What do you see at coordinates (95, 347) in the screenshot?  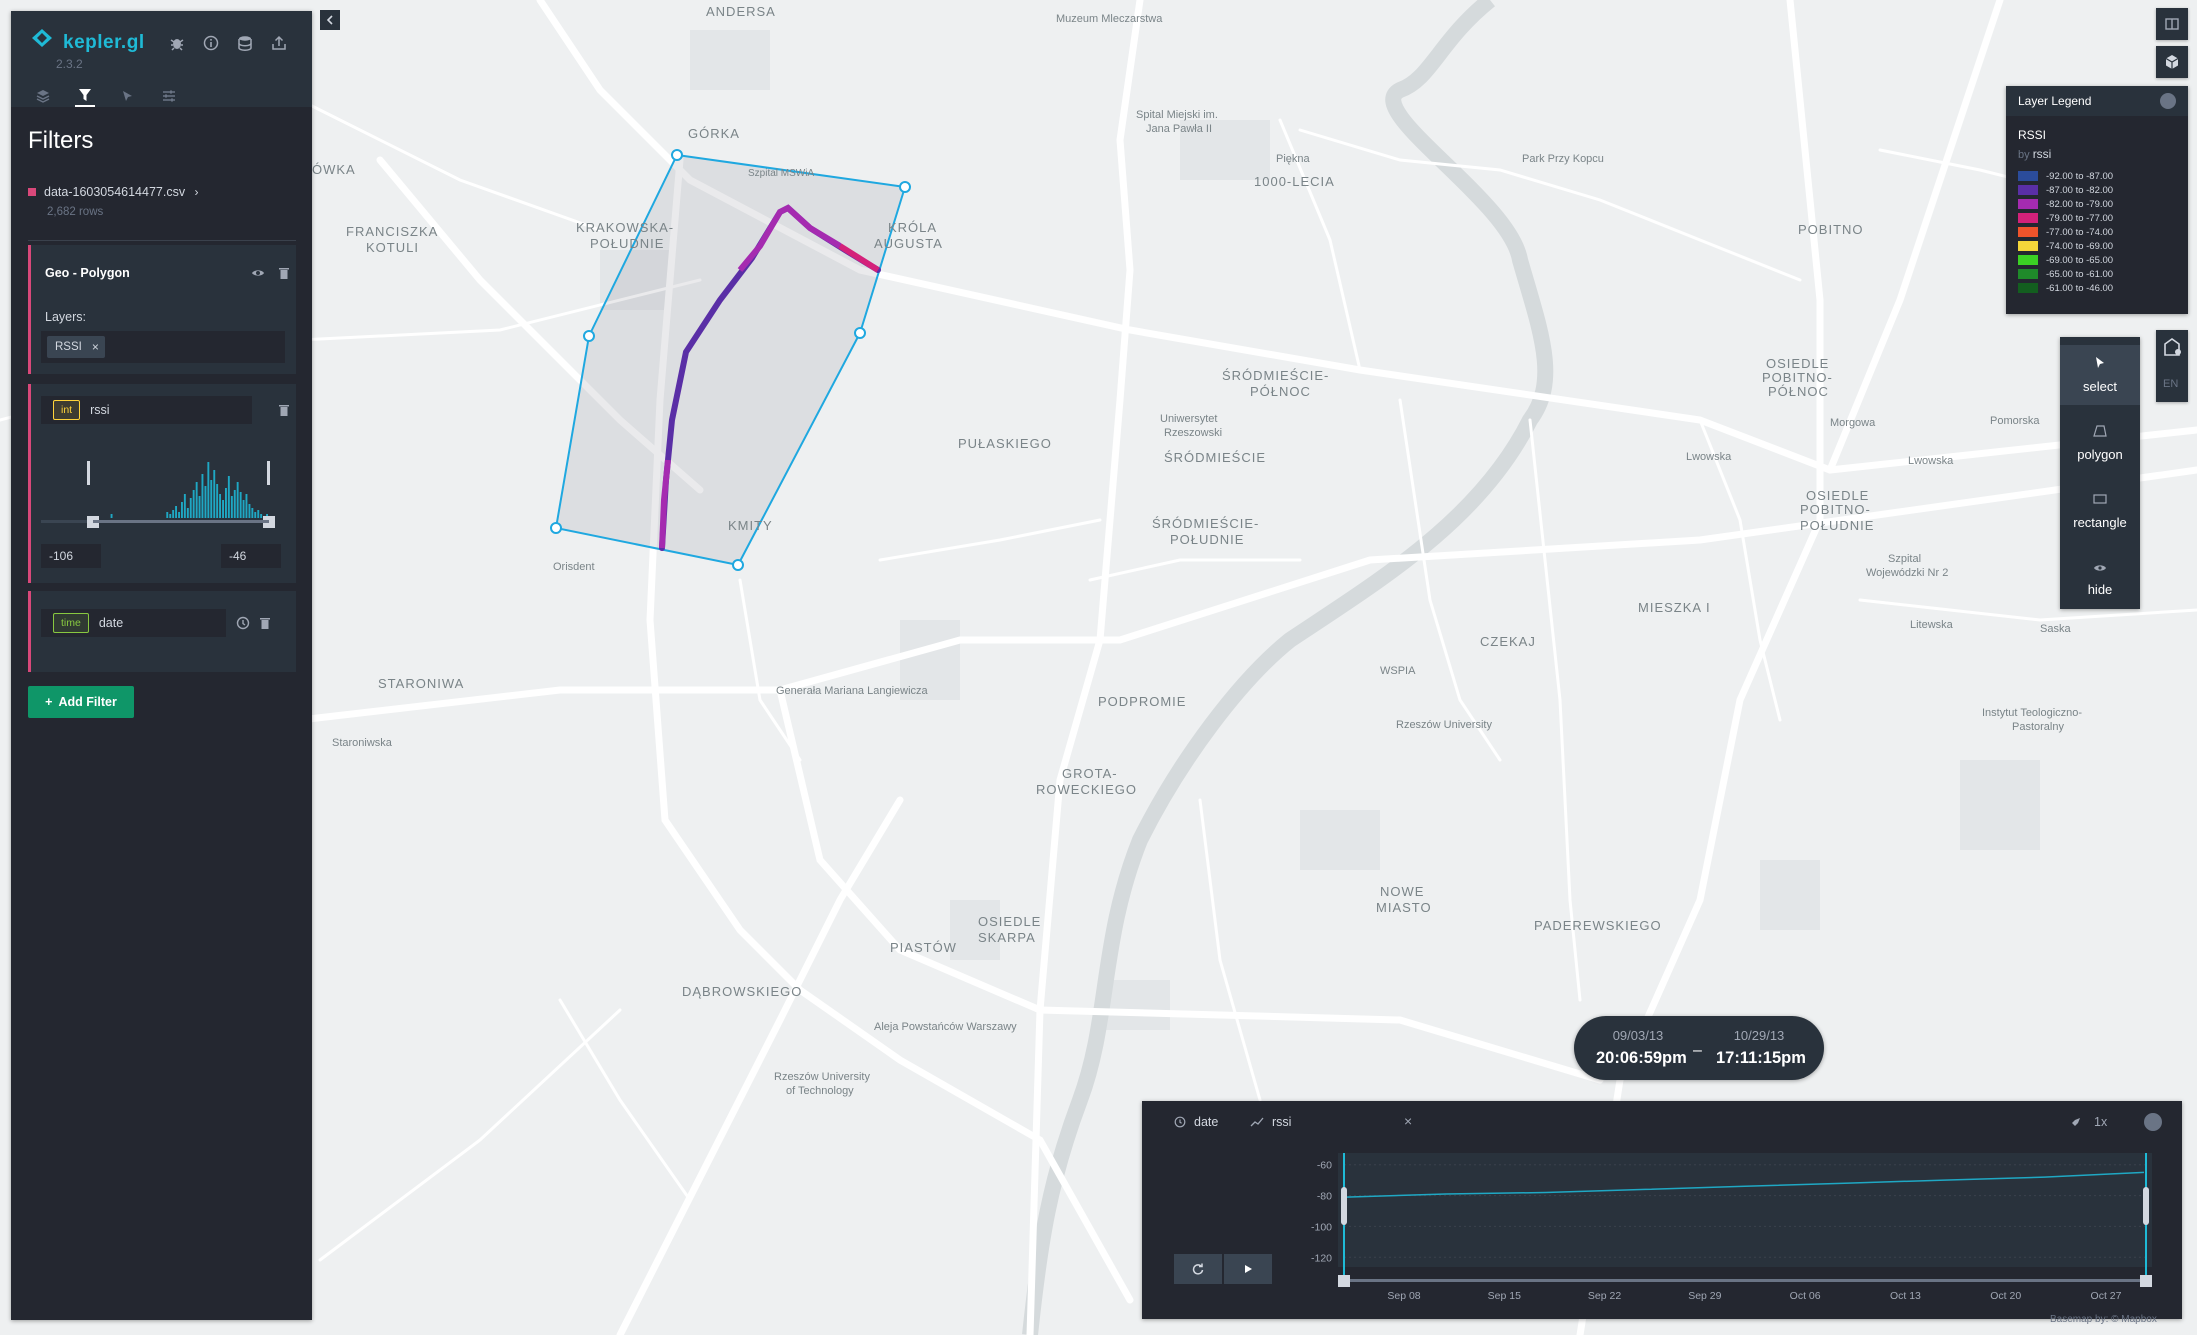 I see `remove-chip-icon: ×` at bounding box center [95, 347].